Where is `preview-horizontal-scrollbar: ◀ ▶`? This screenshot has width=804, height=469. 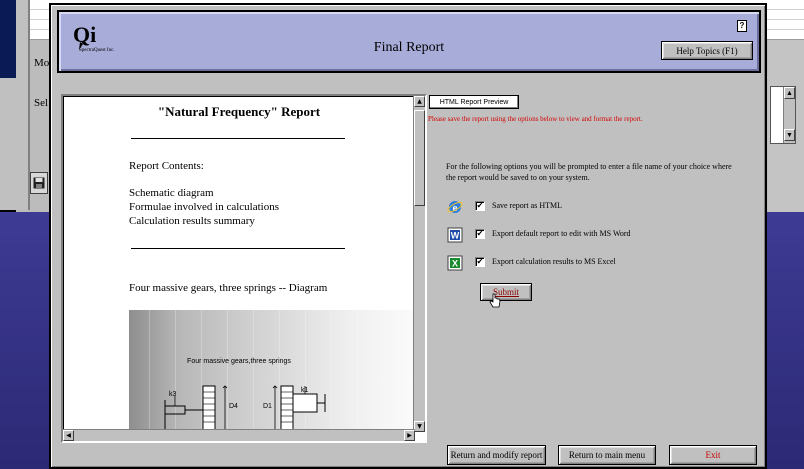 preview-horizontal-scrollbar: ◀ ▶ is located at coordinates (239, 435).